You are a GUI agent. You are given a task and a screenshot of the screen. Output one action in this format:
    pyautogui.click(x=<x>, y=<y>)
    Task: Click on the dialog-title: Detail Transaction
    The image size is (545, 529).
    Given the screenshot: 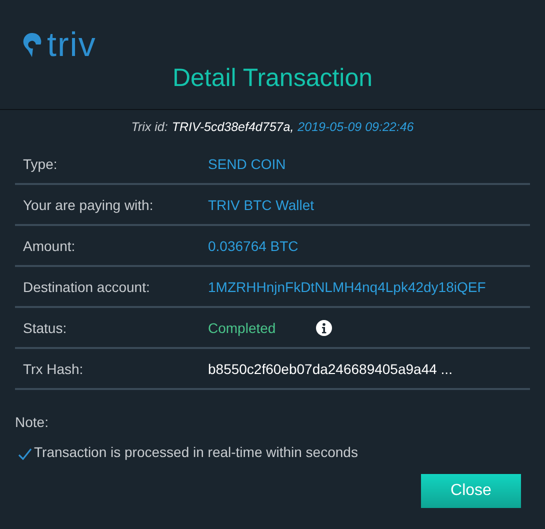 What is the action you would take?
    pyautogui.click(x=272, y=78)
    